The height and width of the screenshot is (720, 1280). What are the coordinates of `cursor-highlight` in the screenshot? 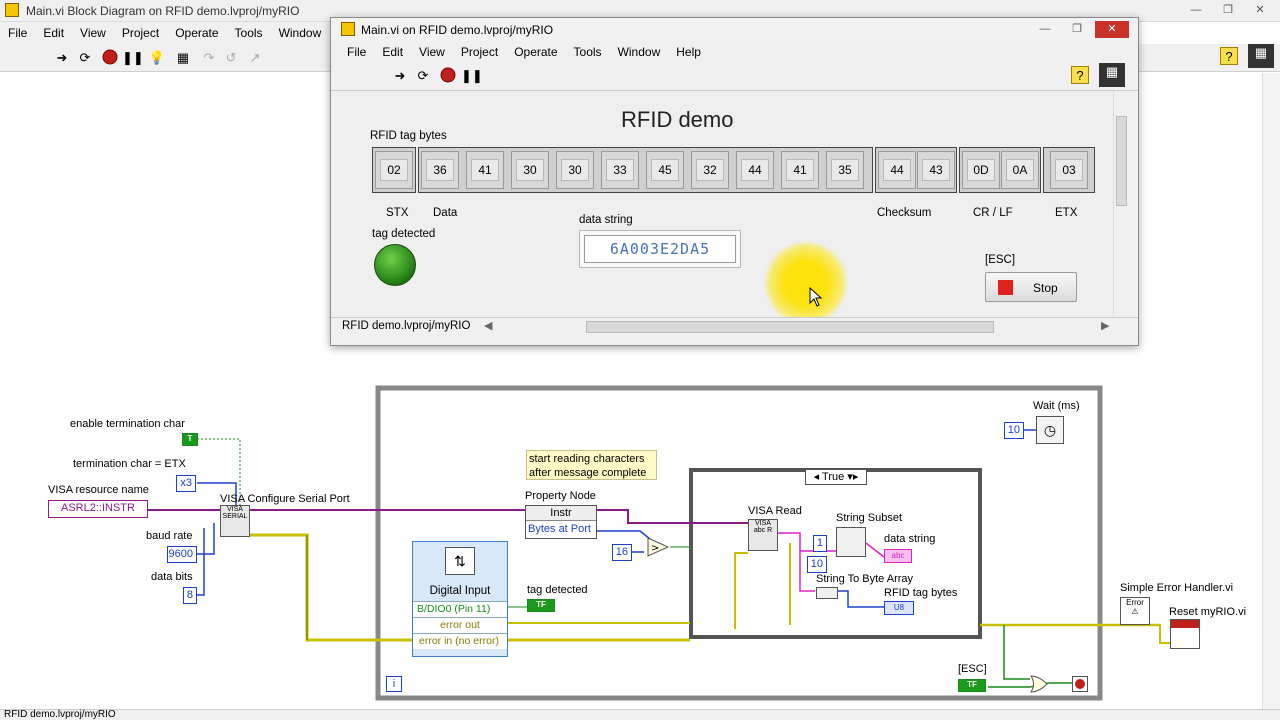 It's located at (806, 283).